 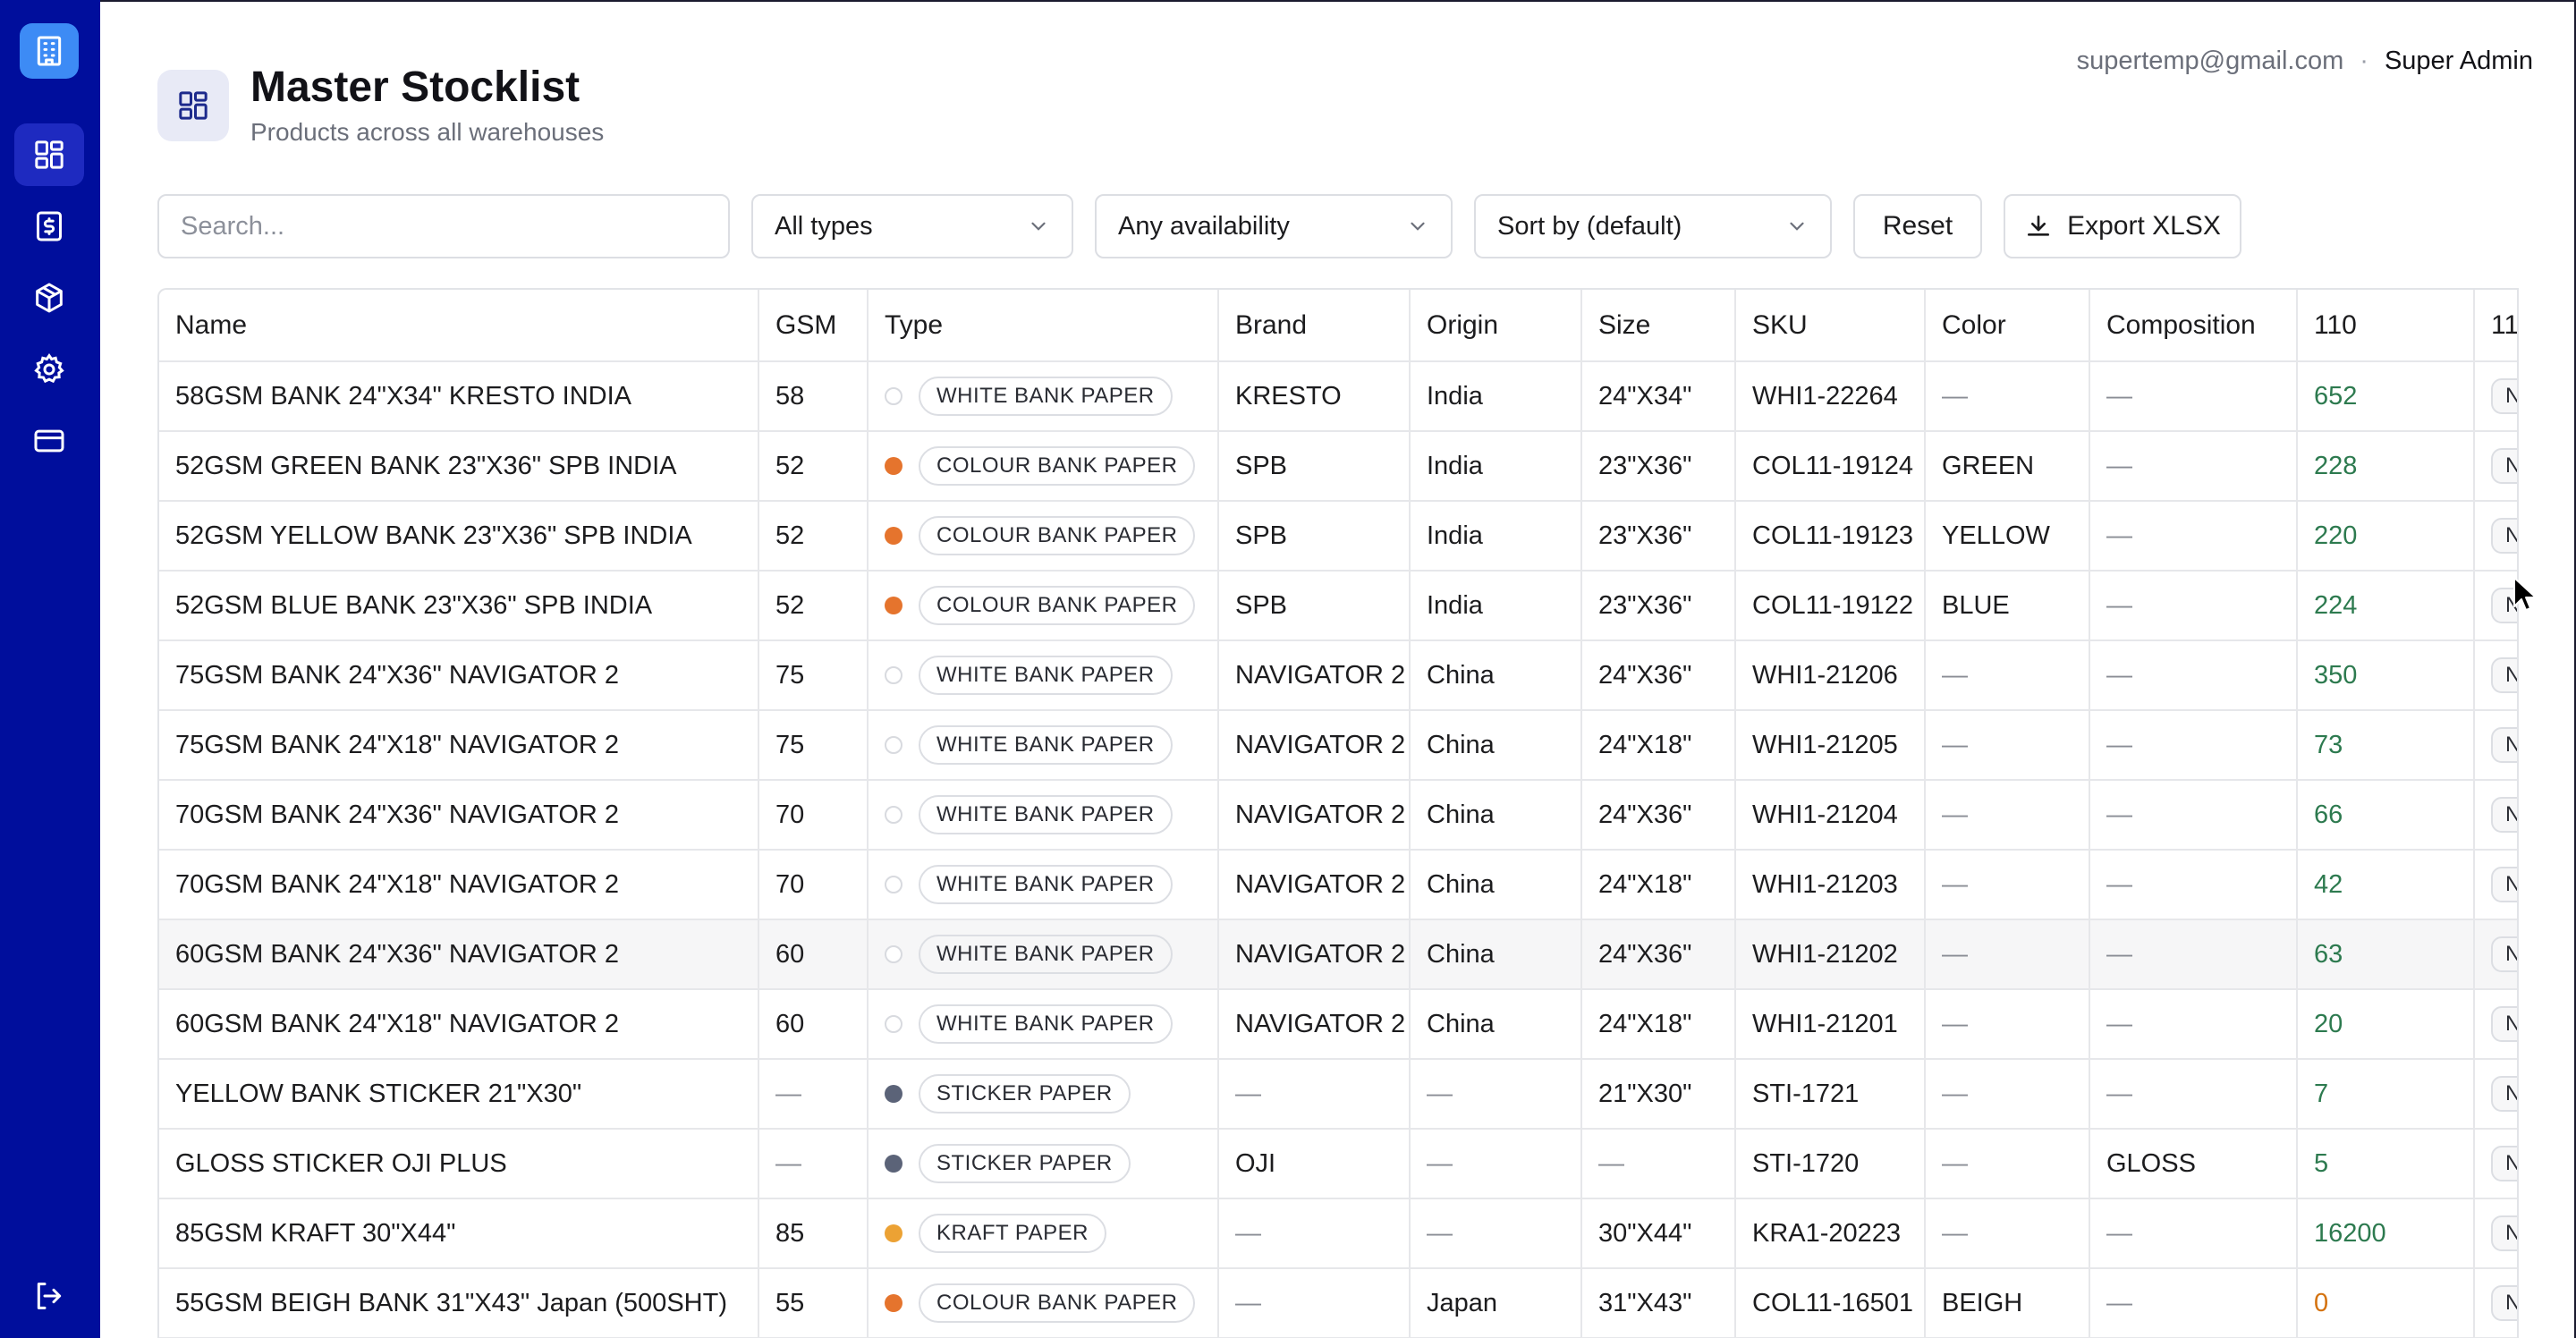 What do you see at coordinates (49, 1296) in the screenshot?
I see `sidebar-item-logout` at bounding box center [49, 1296].